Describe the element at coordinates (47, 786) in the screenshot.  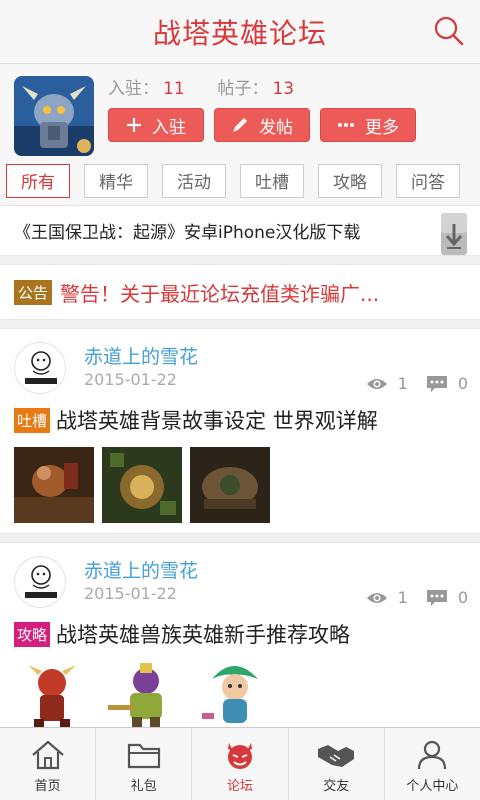
I see `nav-home-label: 首页` at that location.